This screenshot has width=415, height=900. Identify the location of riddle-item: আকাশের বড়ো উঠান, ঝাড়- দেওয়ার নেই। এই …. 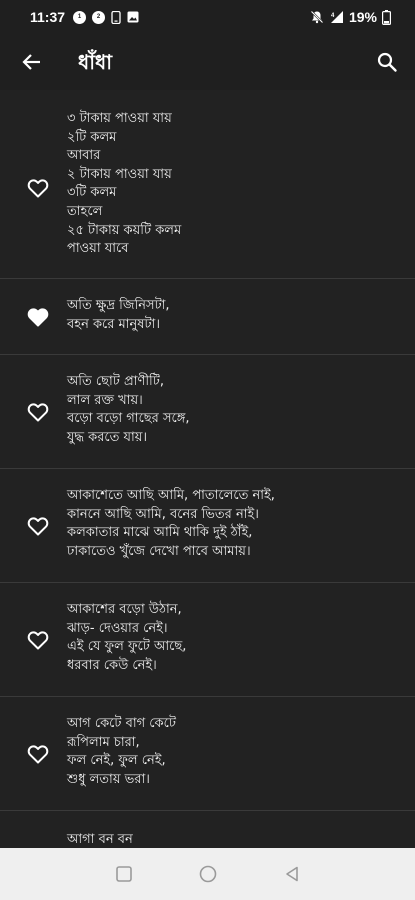
(207, 640).